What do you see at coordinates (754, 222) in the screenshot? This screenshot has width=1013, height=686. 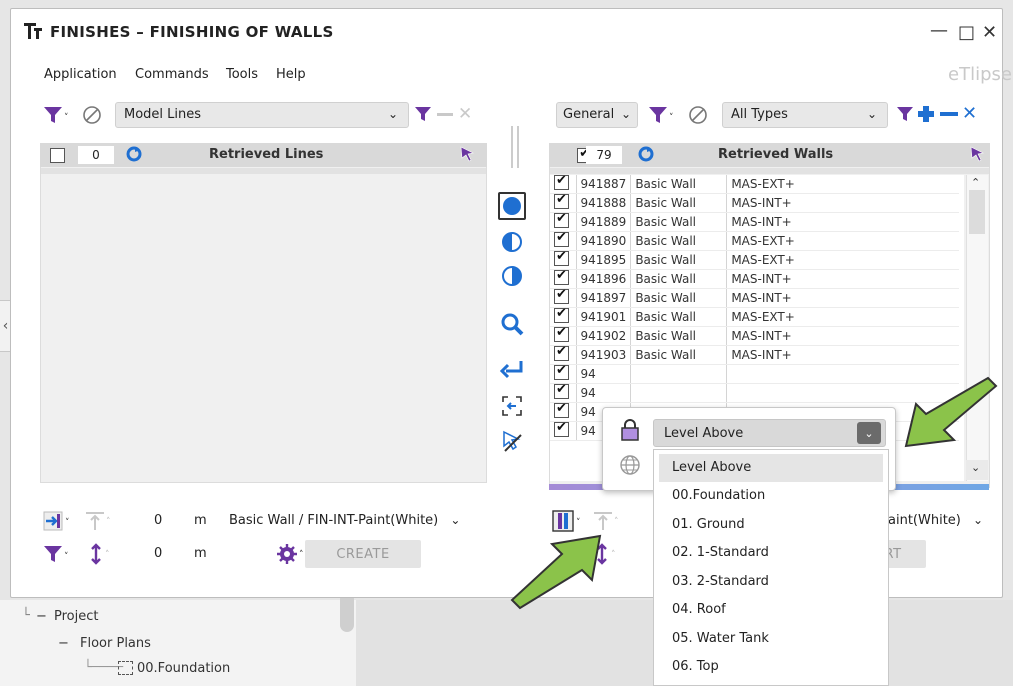 I see `table-row: 941889Basic WallMAS-INT+` at bounding box center [754, 222].